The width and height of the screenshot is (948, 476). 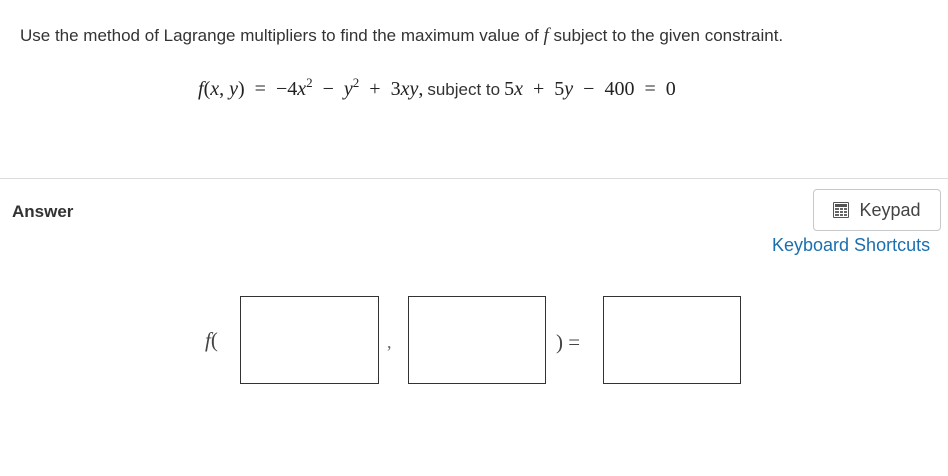 I want to click on function-open-label: f(, so click(x=211, y=340).